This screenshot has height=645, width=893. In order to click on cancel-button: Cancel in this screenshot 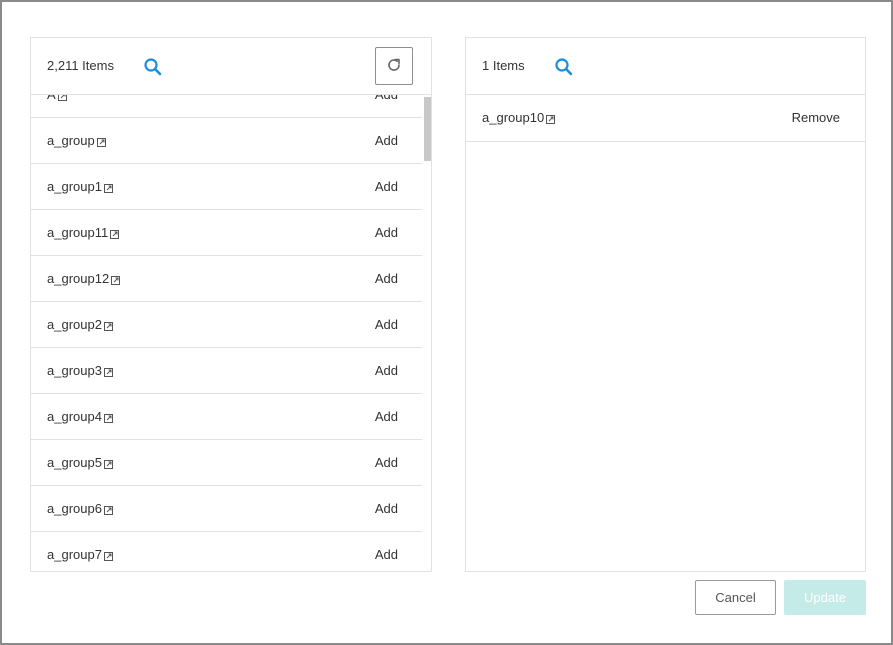, I will do `click(735, 597)`.